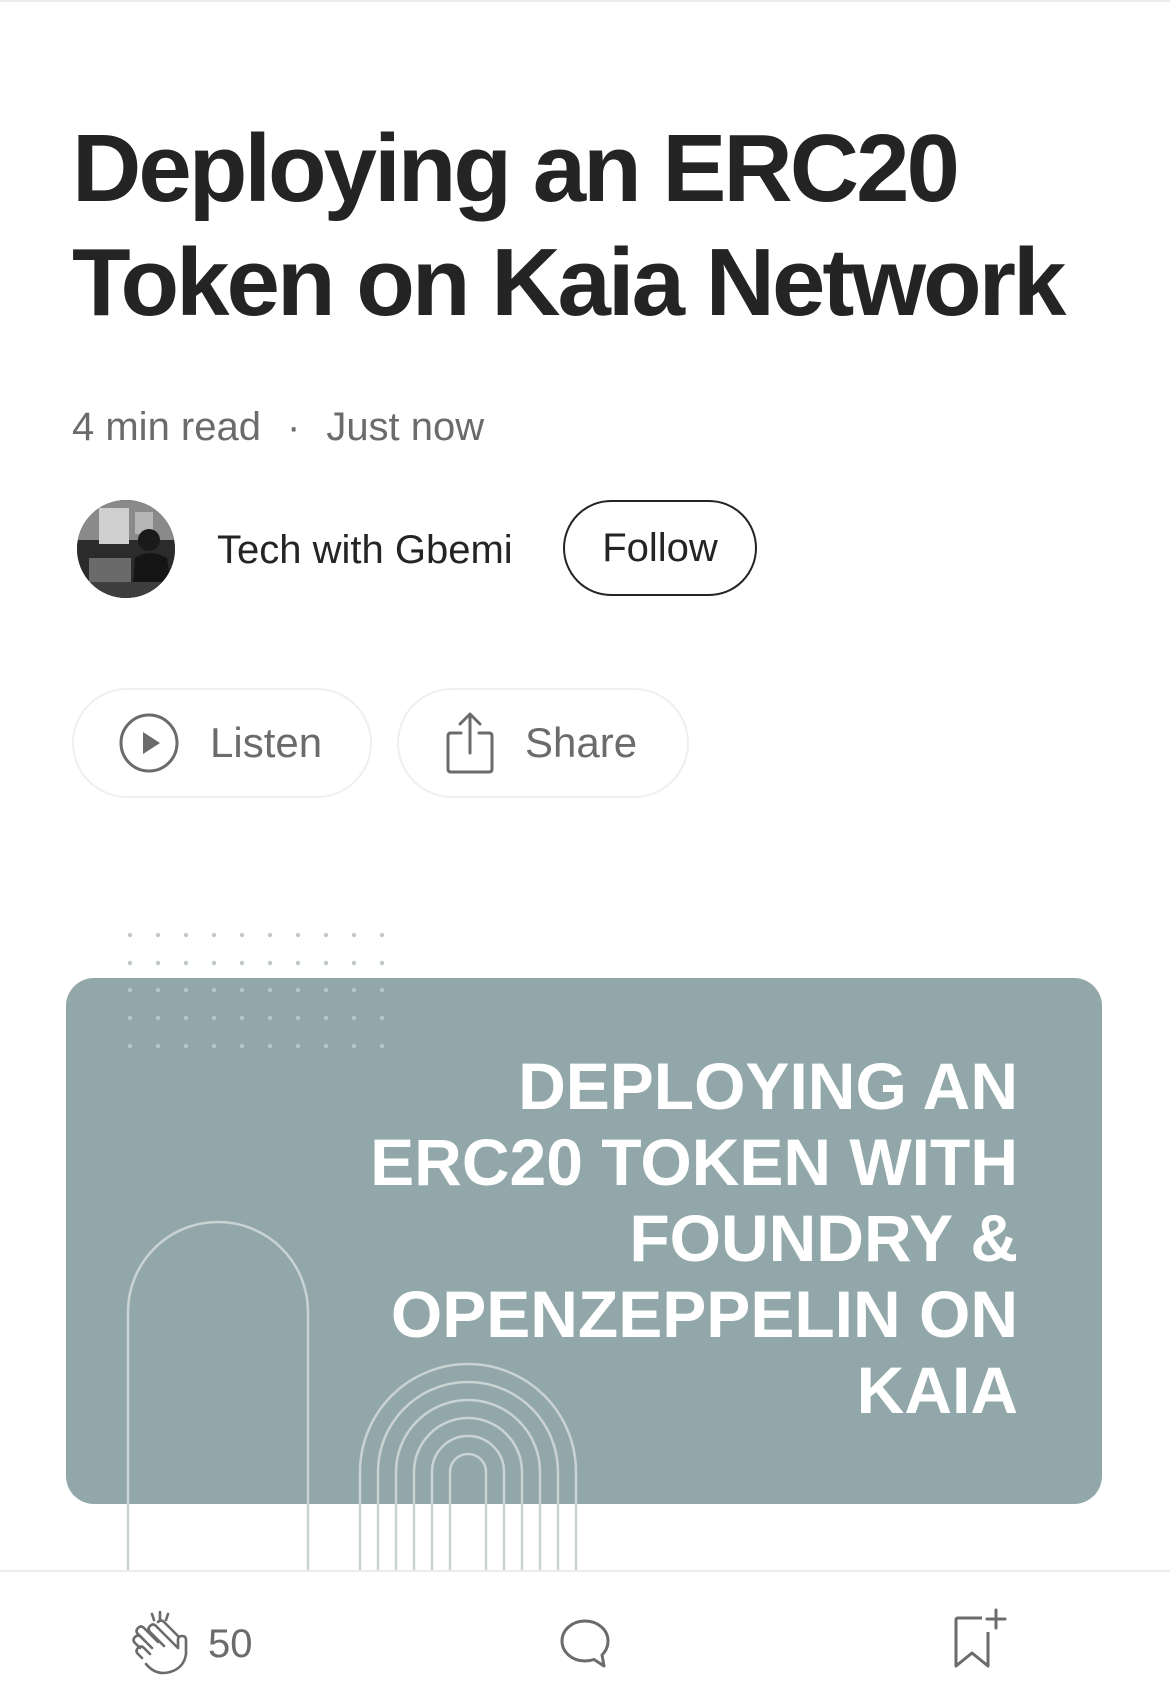 This screenshot has height=1702, width=1170. What do you see at coordinates (191, 1644) in the screenshot?
I see `clap-button: 50` at bounding box center [191, 1644].